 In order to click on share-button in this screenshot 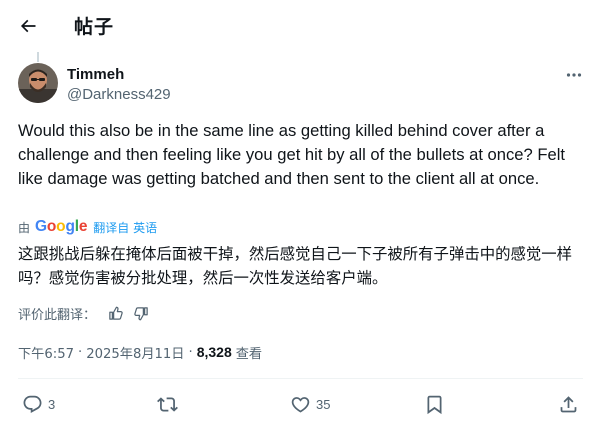, I will do `click(568, 404)`.